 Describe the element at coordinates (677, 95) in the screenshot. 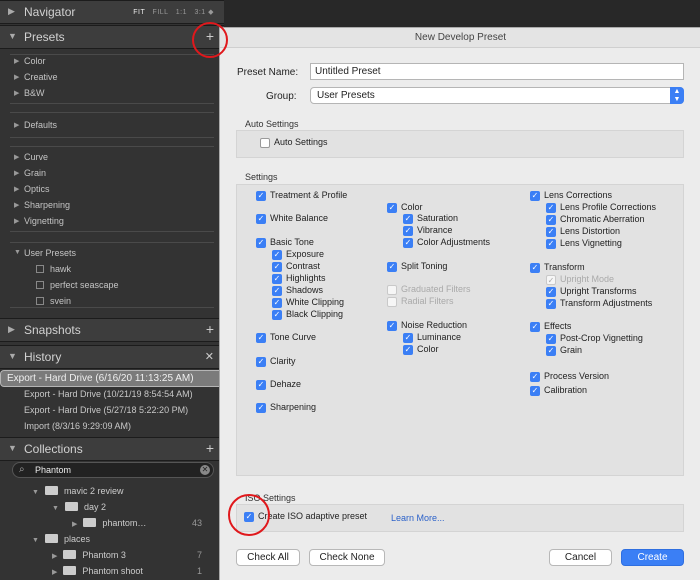

I see `chevron-updown-icon: ▲ ▼` at that location.